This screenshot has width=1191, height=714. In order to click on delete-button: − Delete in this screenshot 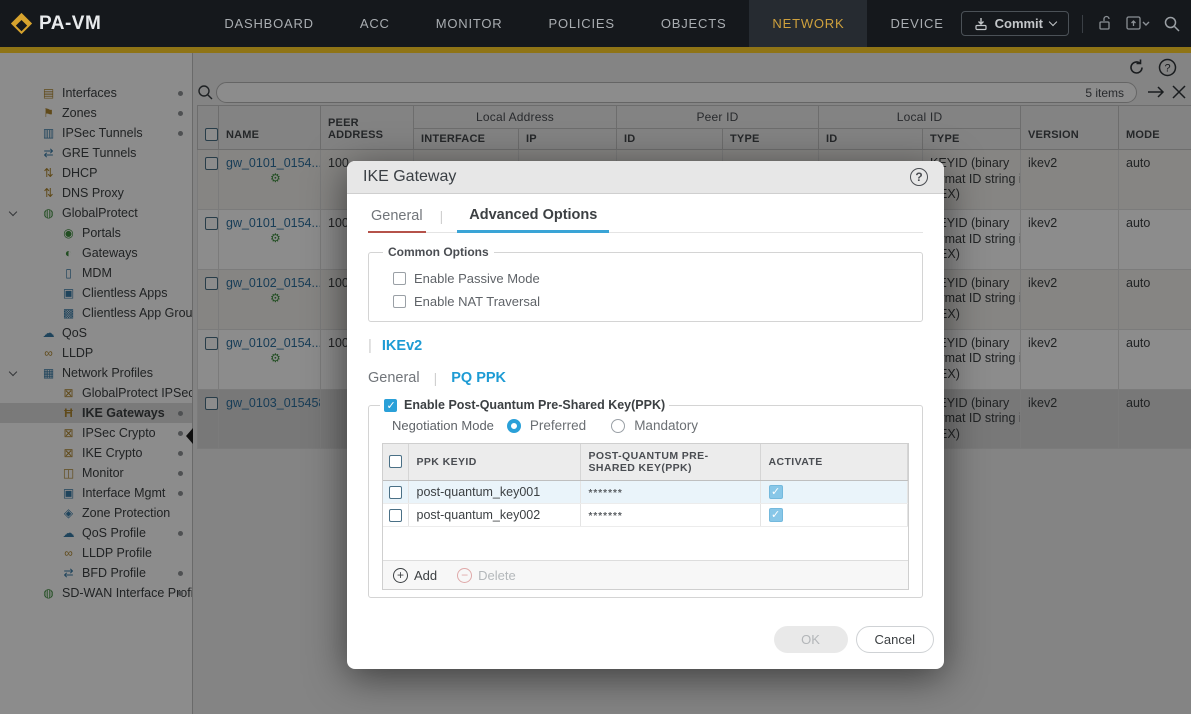, I will do `click(486, 575)`.